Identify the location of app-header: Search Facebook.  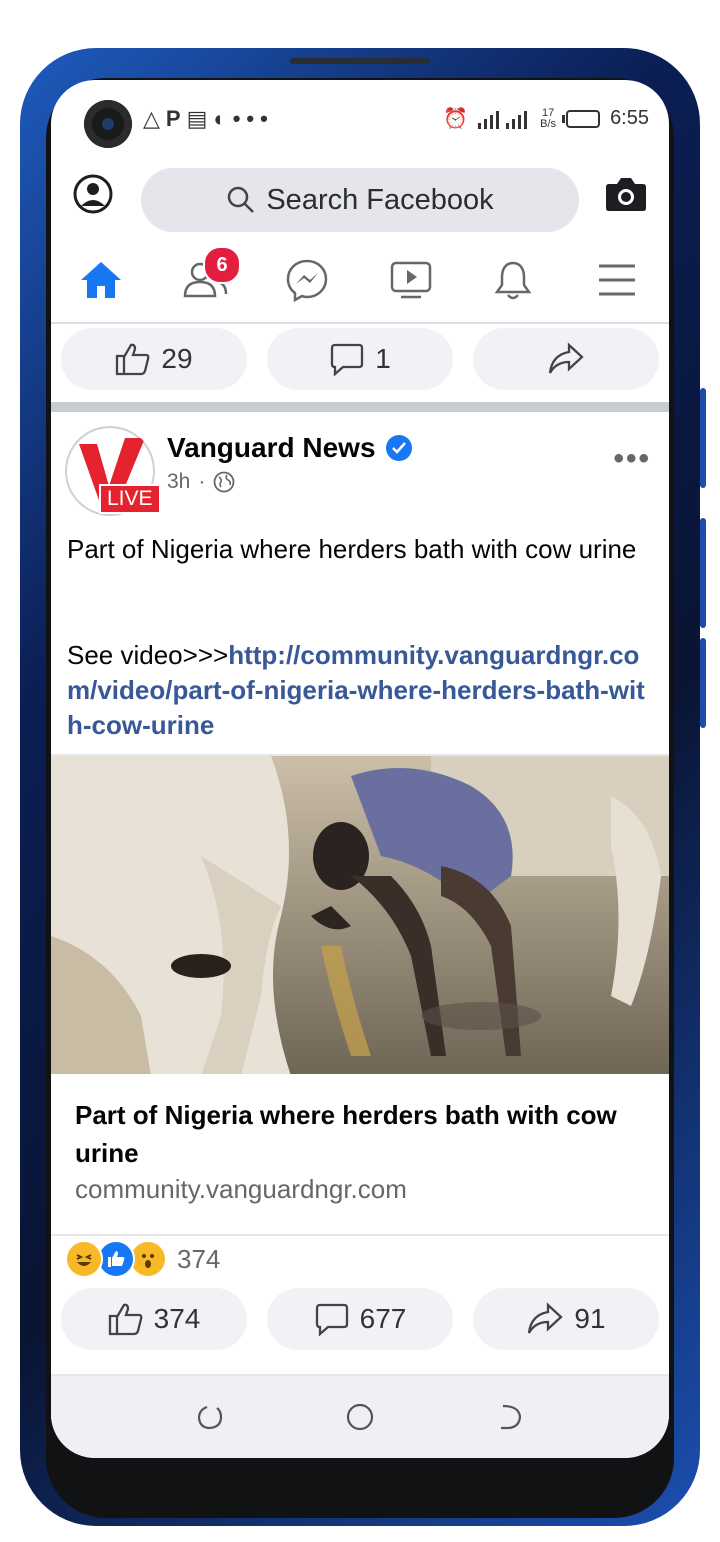
(360, 203).